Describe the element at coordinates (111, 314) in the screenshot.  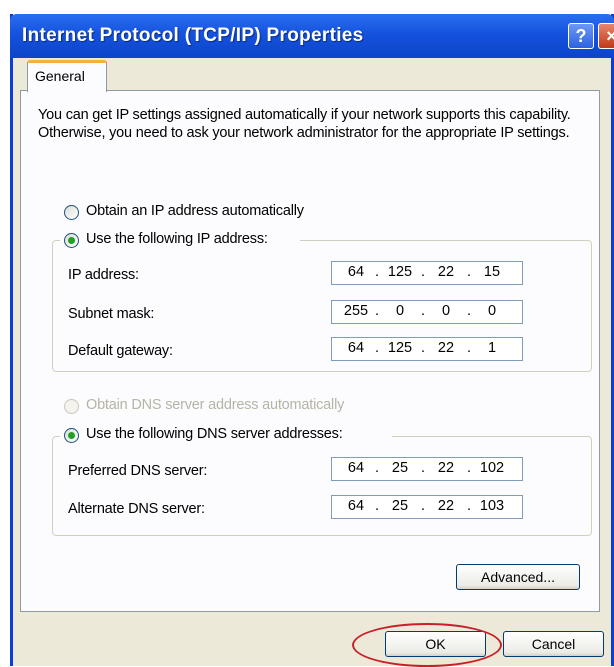
I see `subnet-mask-label: Subnet mask:` at that location.